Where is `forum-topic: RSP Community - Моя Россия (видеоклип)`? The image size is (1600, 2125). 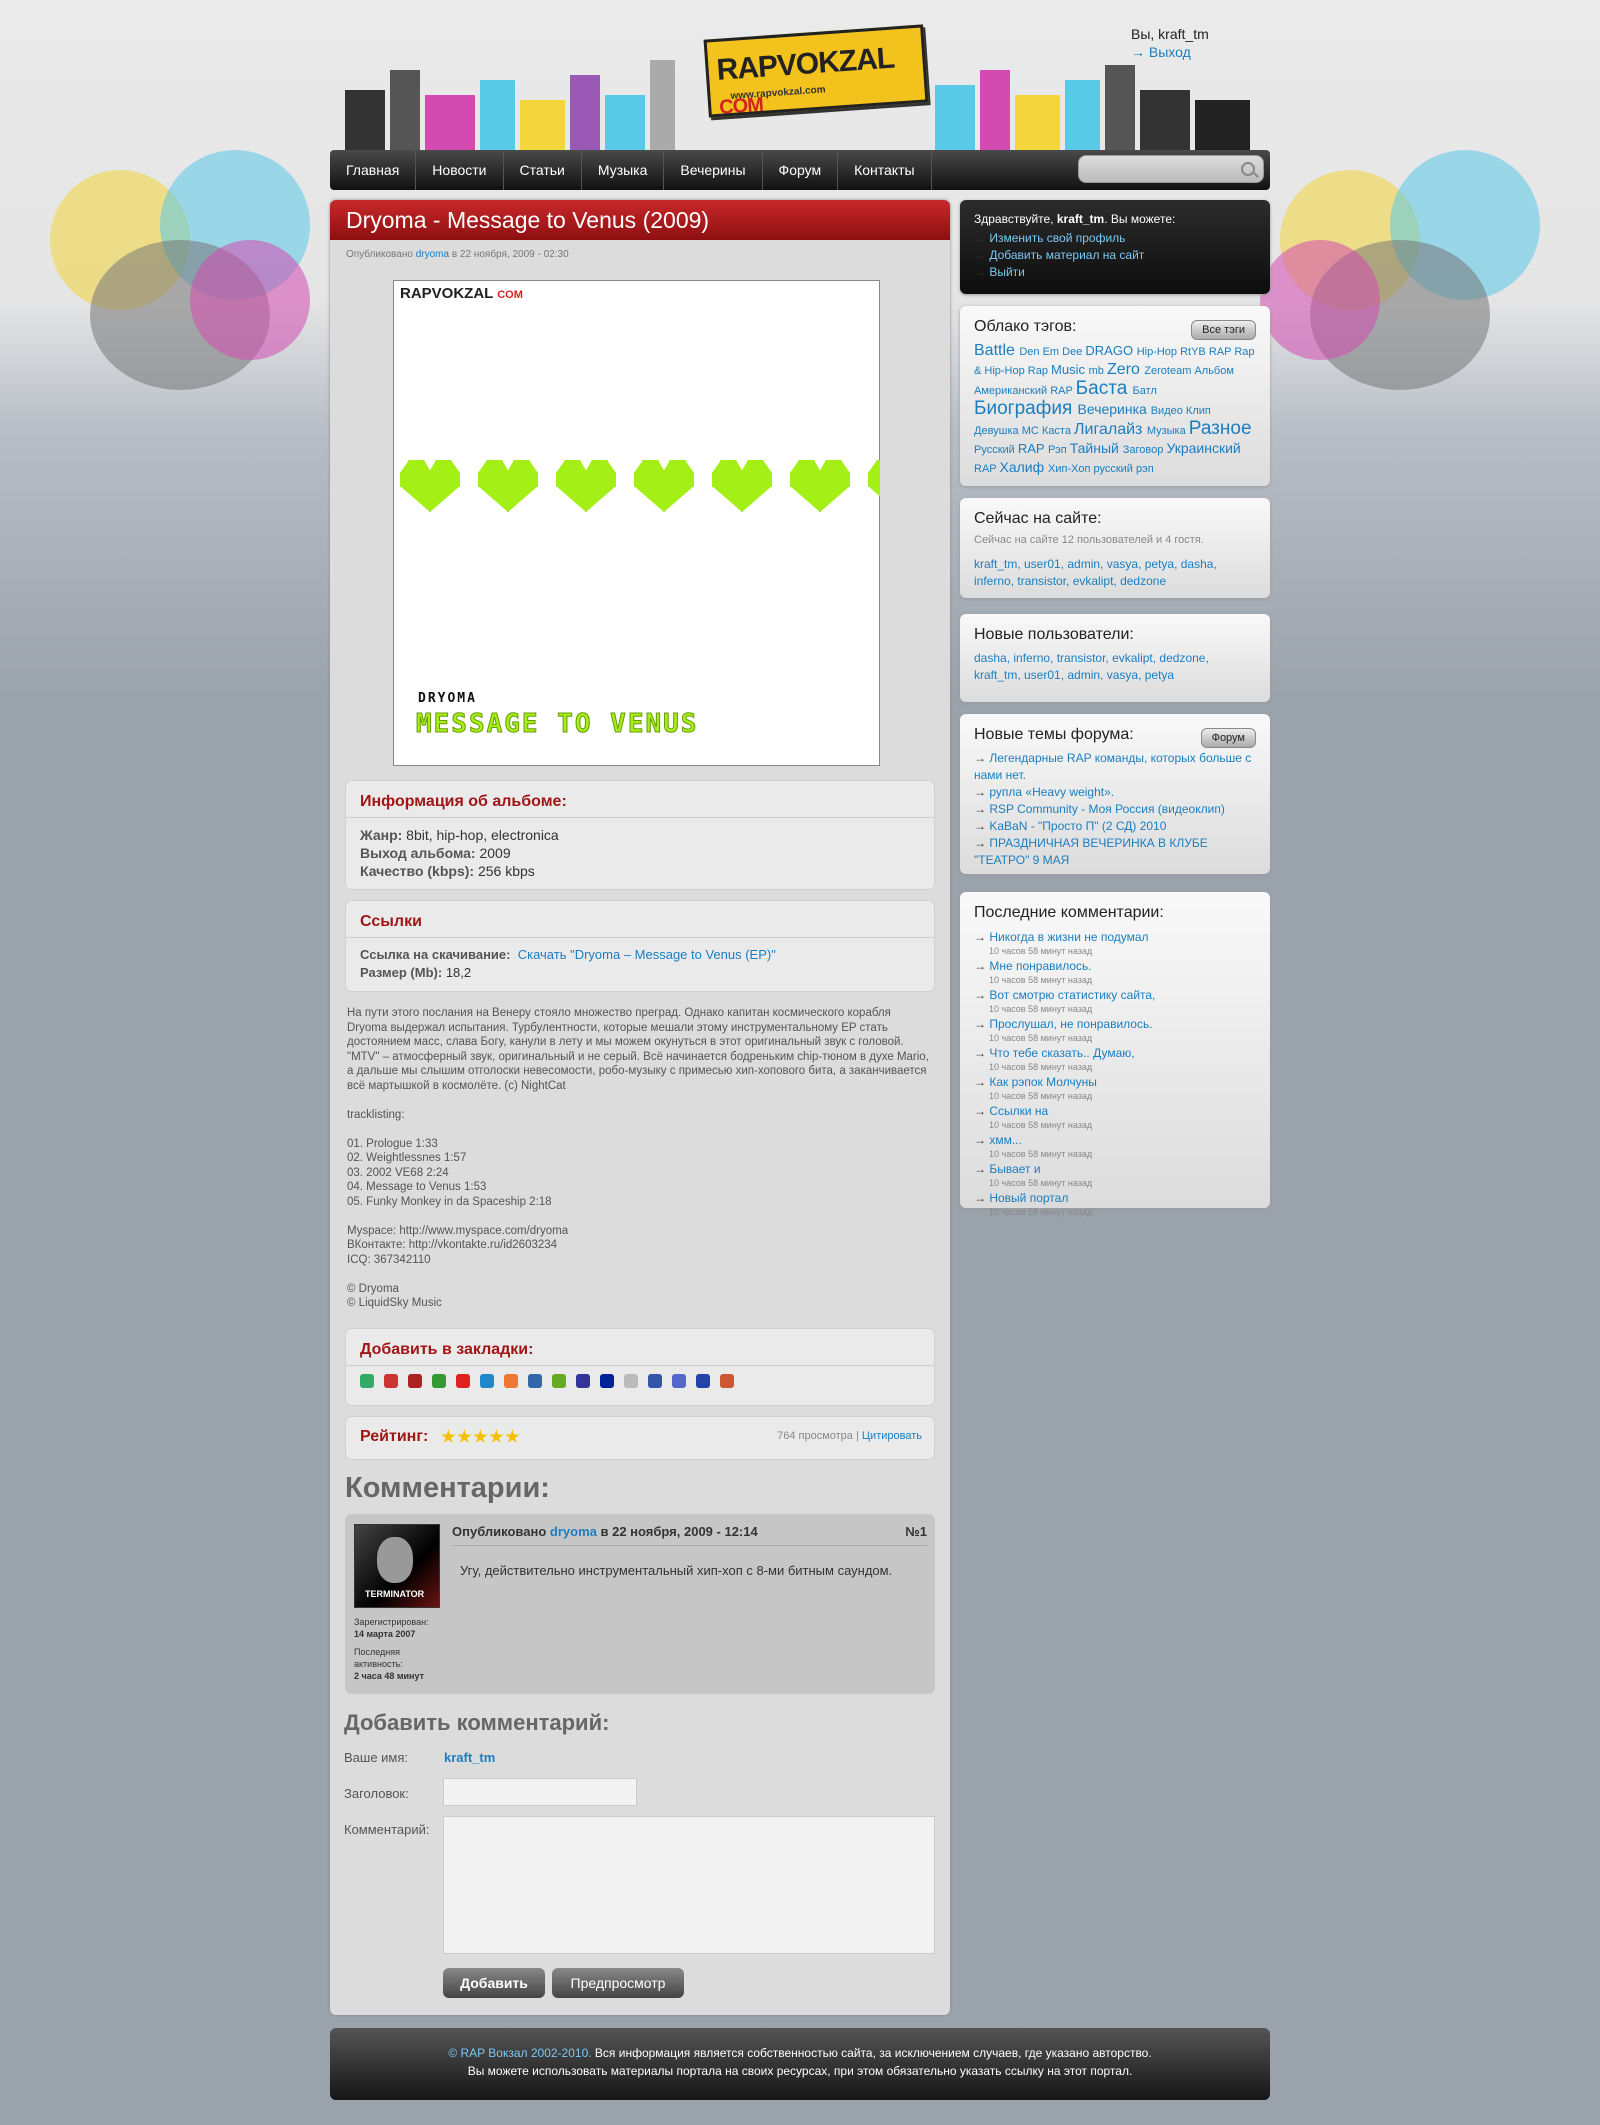 forum-topic: RSP Community - Моя Россия (видеоклип) is located at coordinates (1115, 809).